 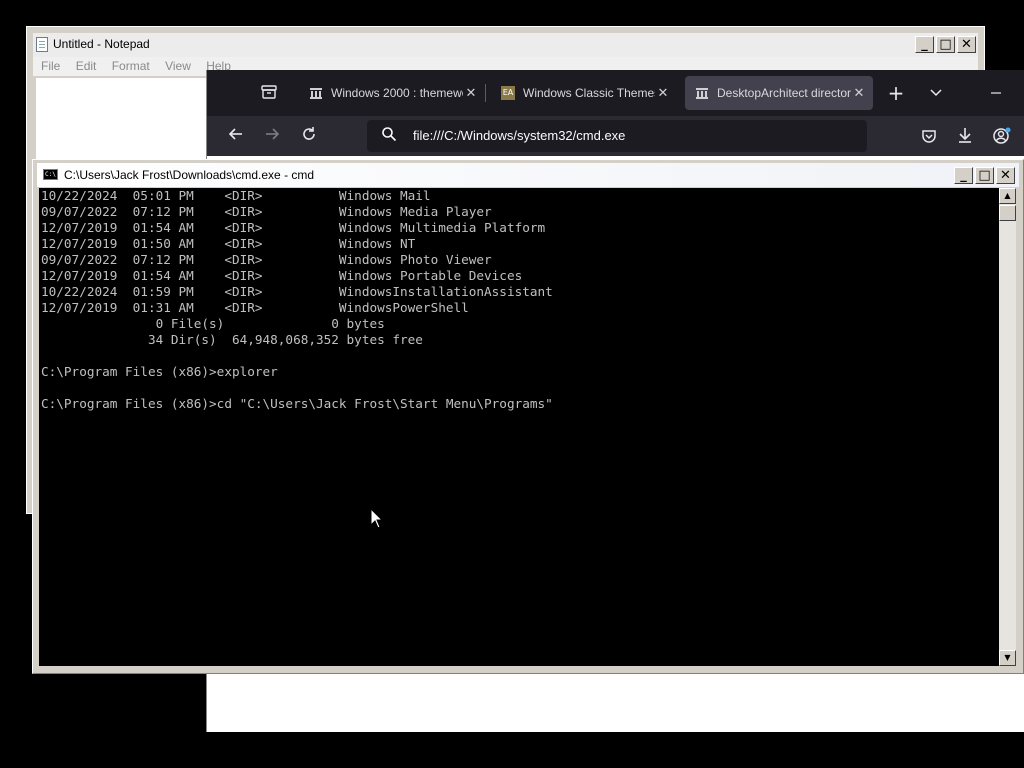 I want to click on menu-view: View, so click(x=178, y=66).